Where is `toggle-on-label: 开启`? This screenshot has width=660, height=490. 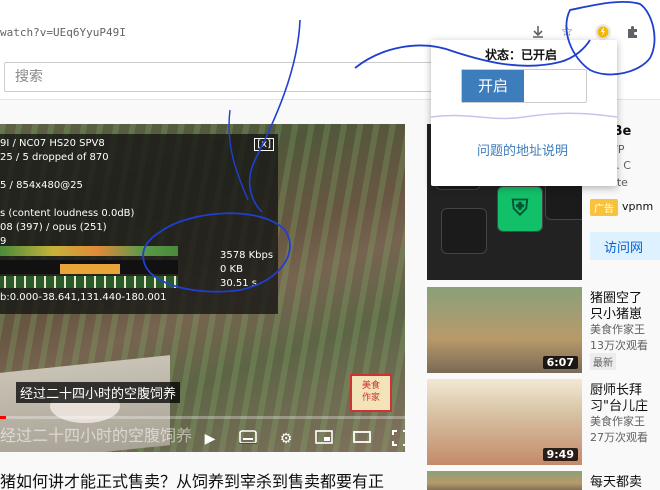
toggle-on-label: 开启 is located at coordinates (493, 86).